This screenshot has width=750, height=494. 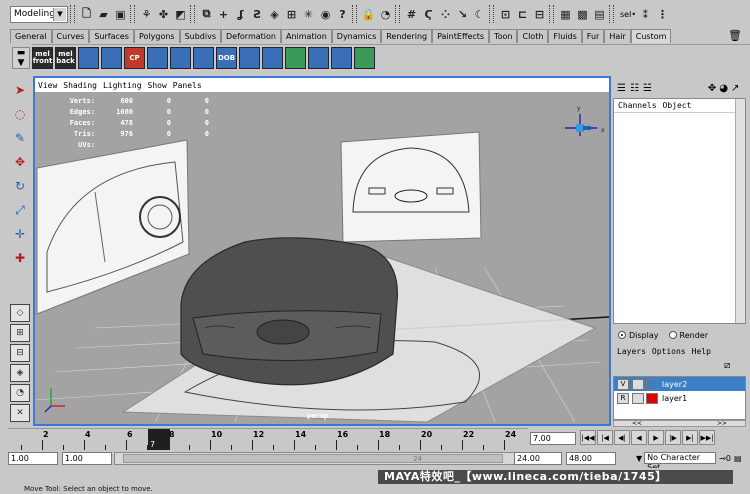 What do you see at coordinates (33, 458) in the screenshot?
I see `anim-start-field: 1.00` at bounding box center [33, 458].